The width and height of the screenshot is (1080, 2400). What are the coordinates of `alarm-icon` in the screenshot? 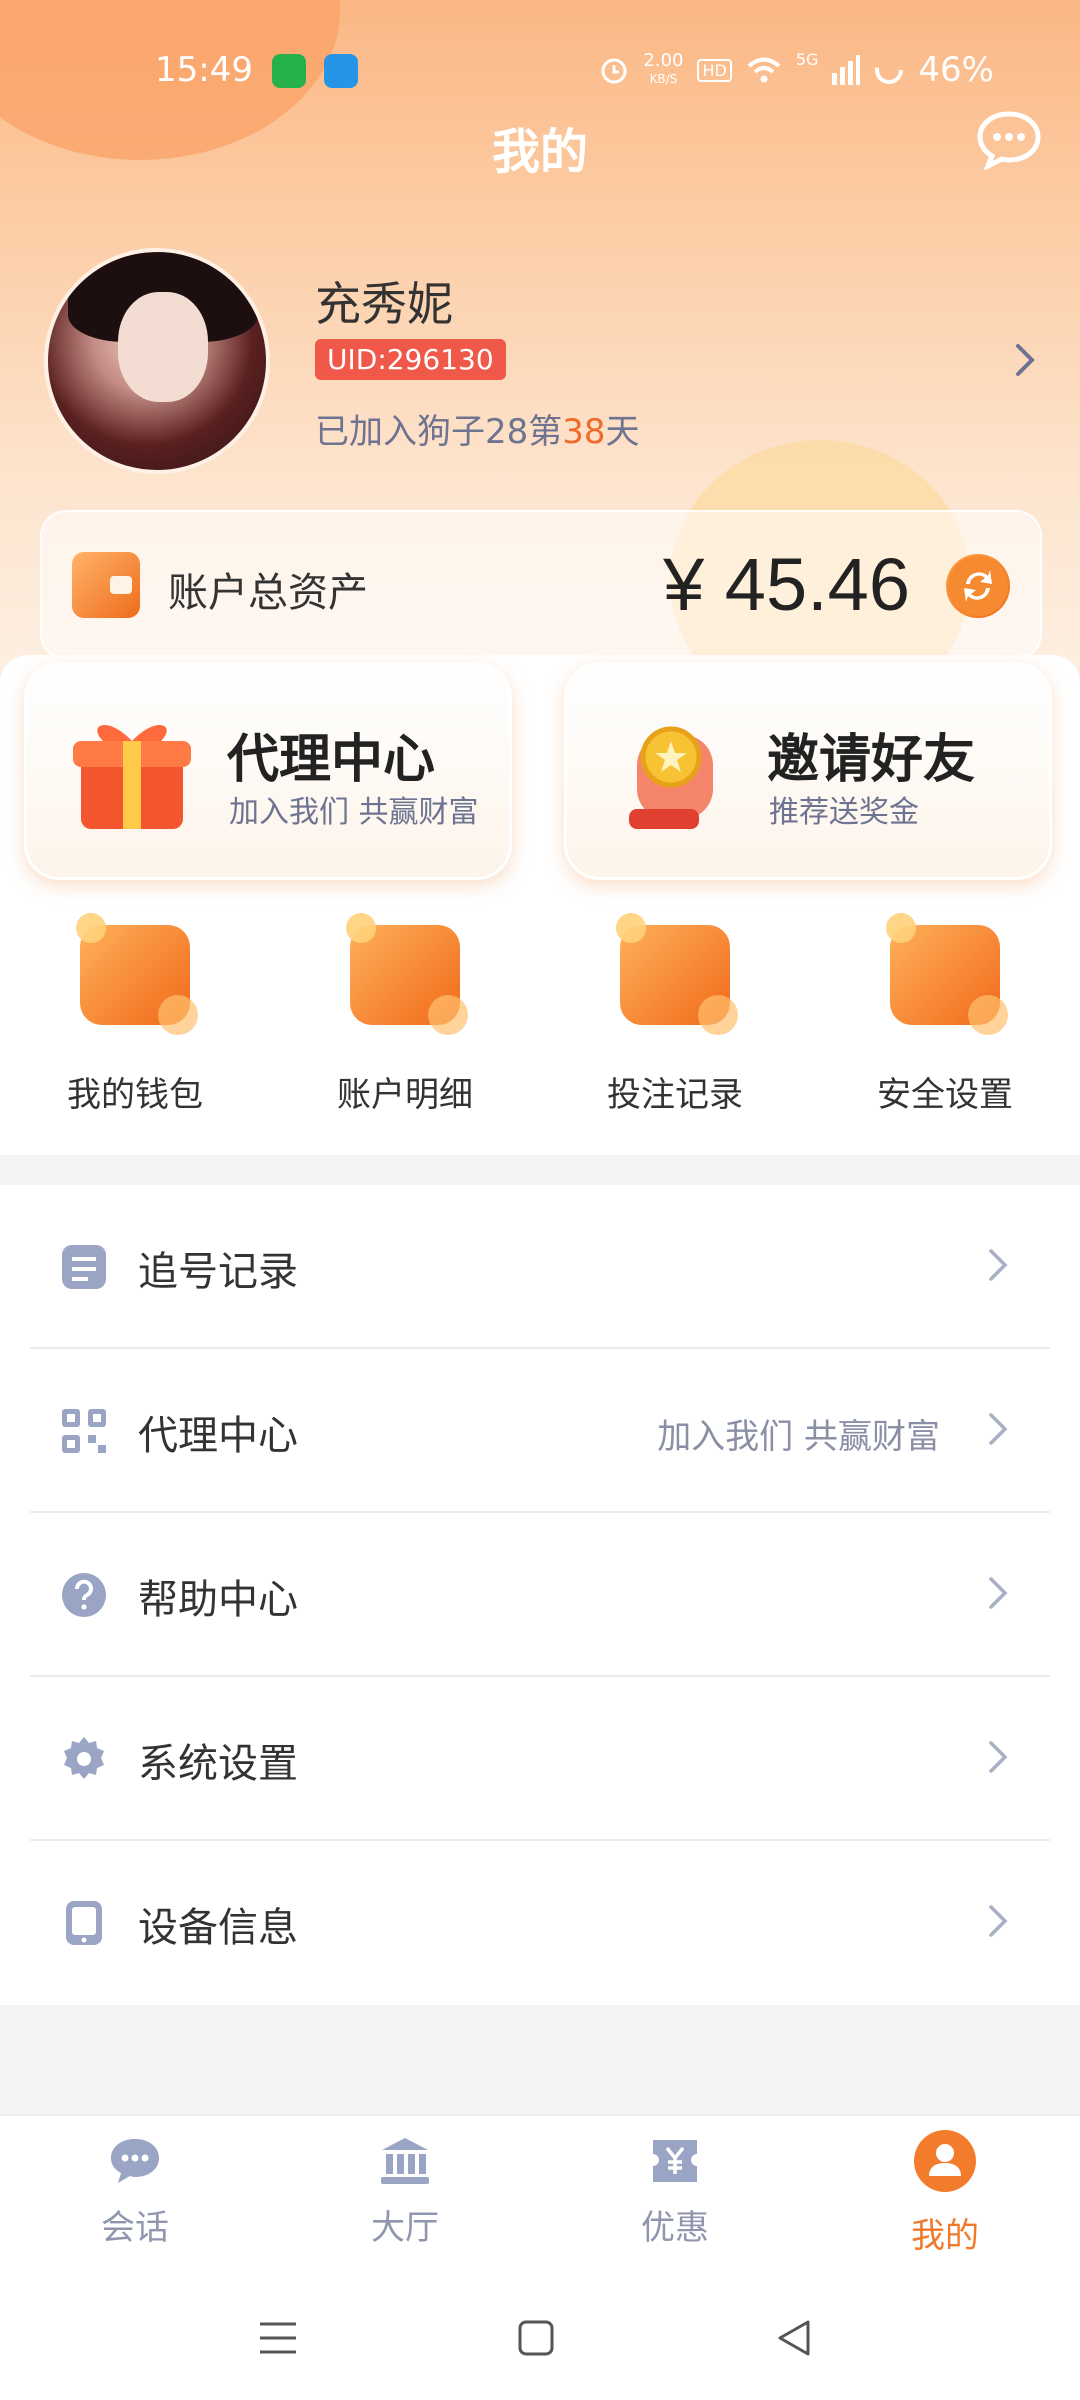 It's located at (614, 71).